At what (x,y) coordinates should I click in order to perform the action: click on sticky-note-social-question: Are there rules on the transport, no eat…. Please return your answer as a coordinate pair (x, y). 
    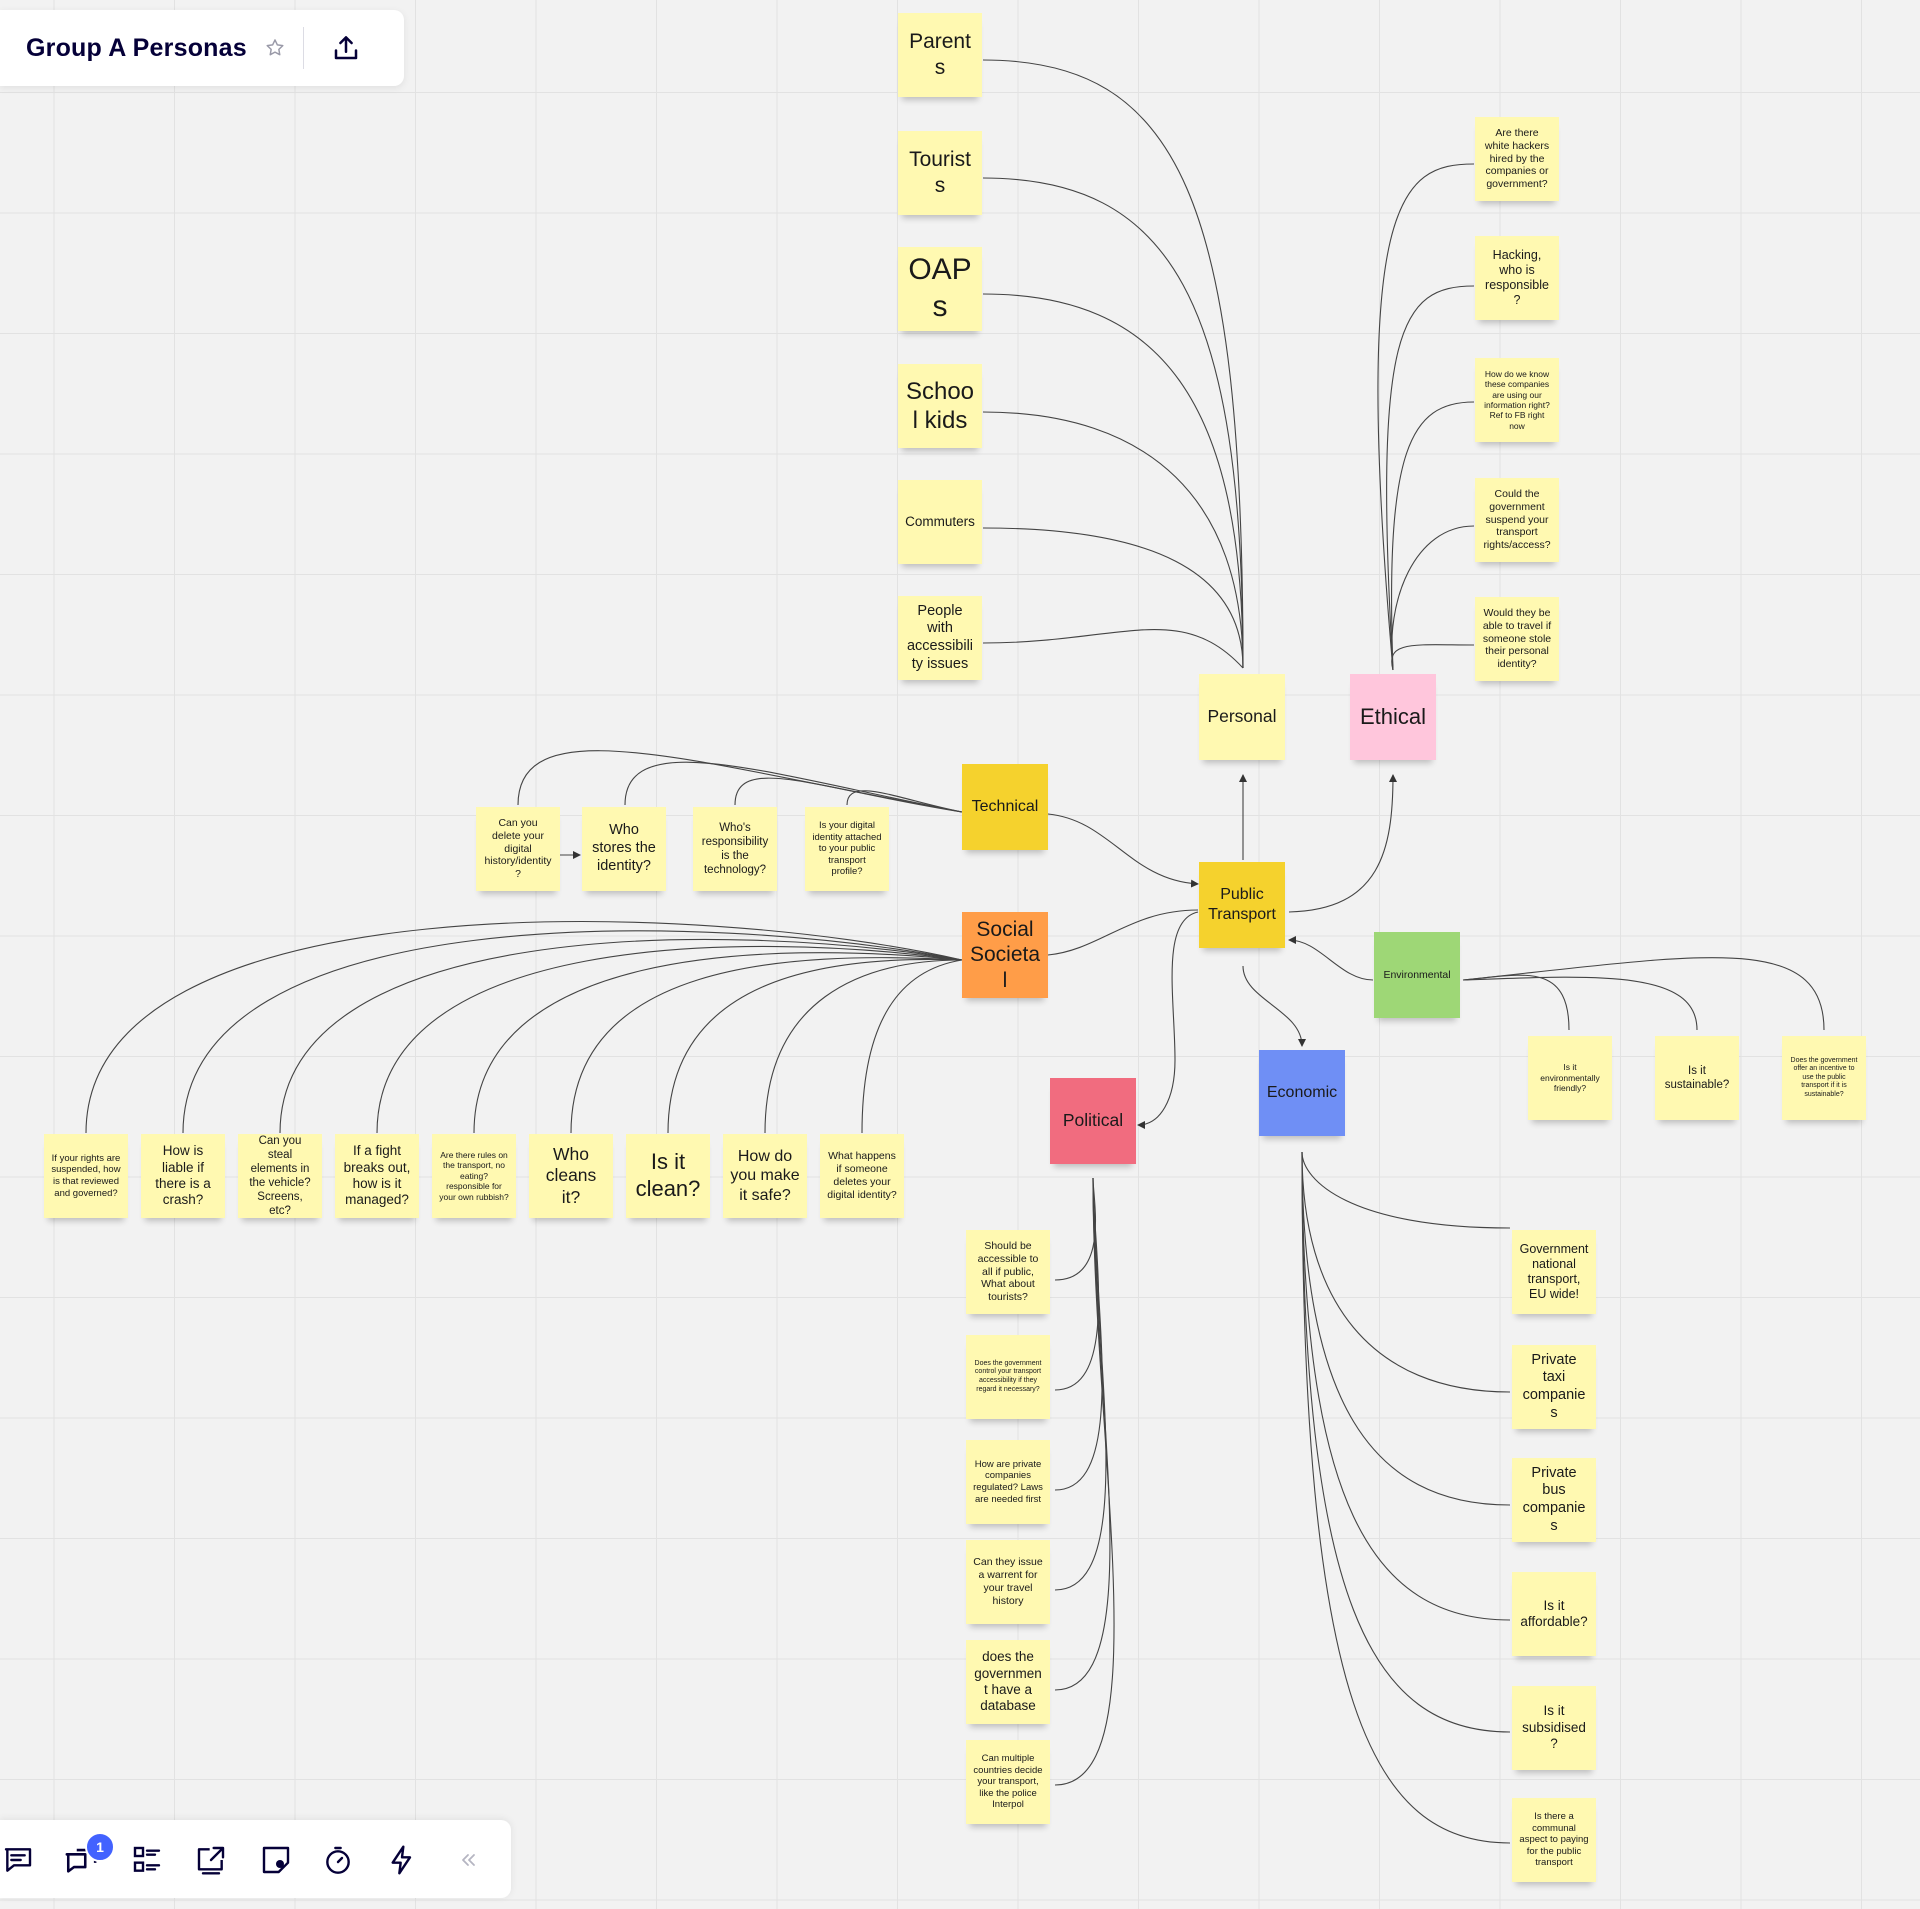
    Looking at the image, I should click on (474, 1176).